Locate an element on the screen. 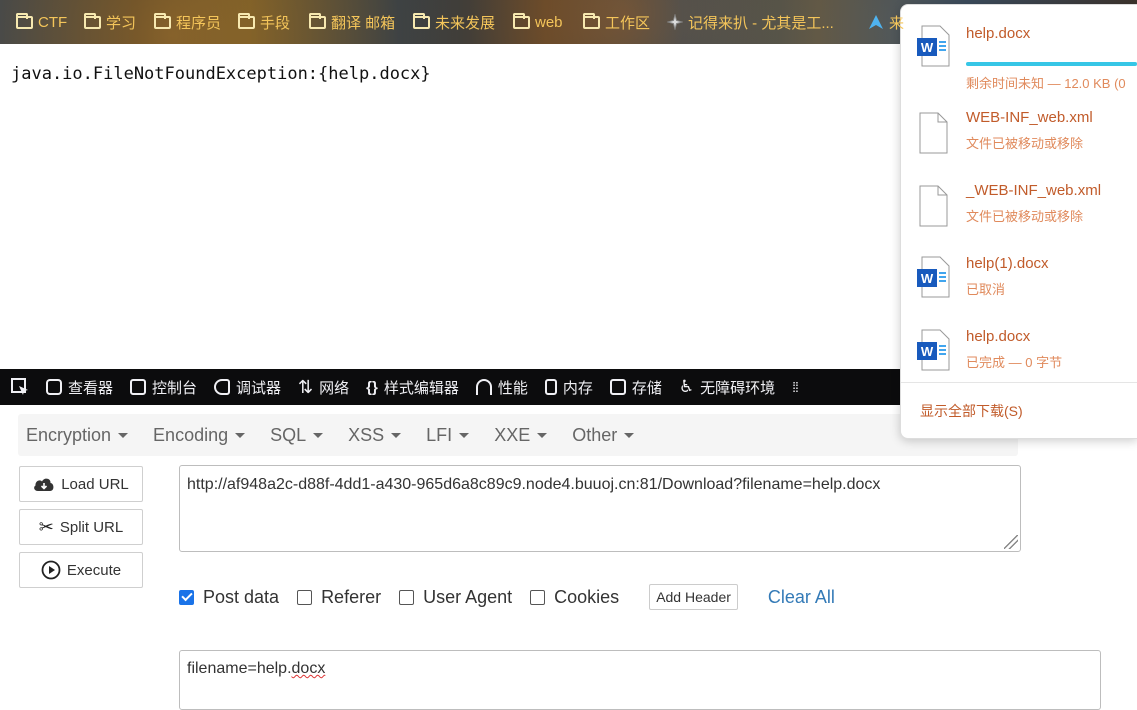  star-logo-icon is located at coordinates (675, 22).